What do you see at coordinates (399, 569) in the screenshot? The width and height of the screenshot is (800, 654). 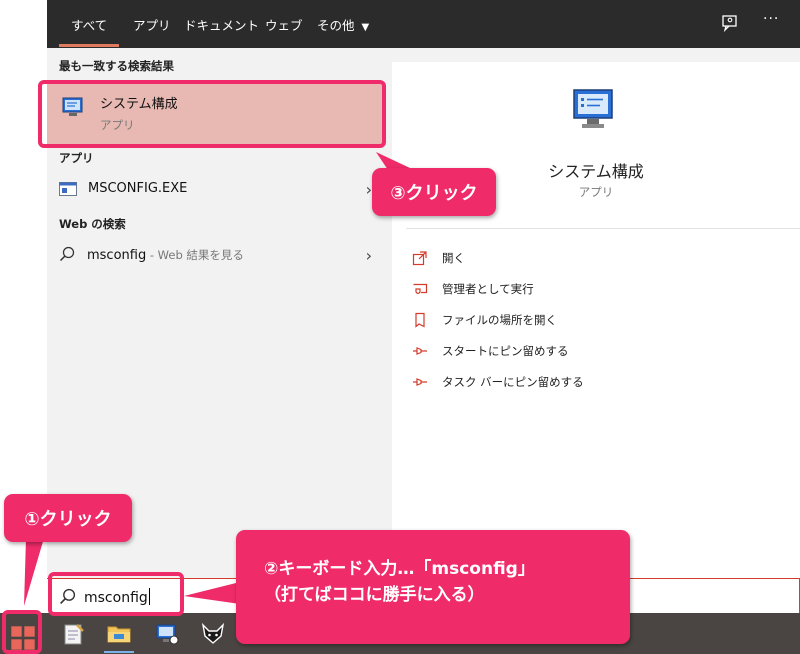 I see `step2-line1: ②キーボード入力…「msconfig」` at bounding box center [399, 569].